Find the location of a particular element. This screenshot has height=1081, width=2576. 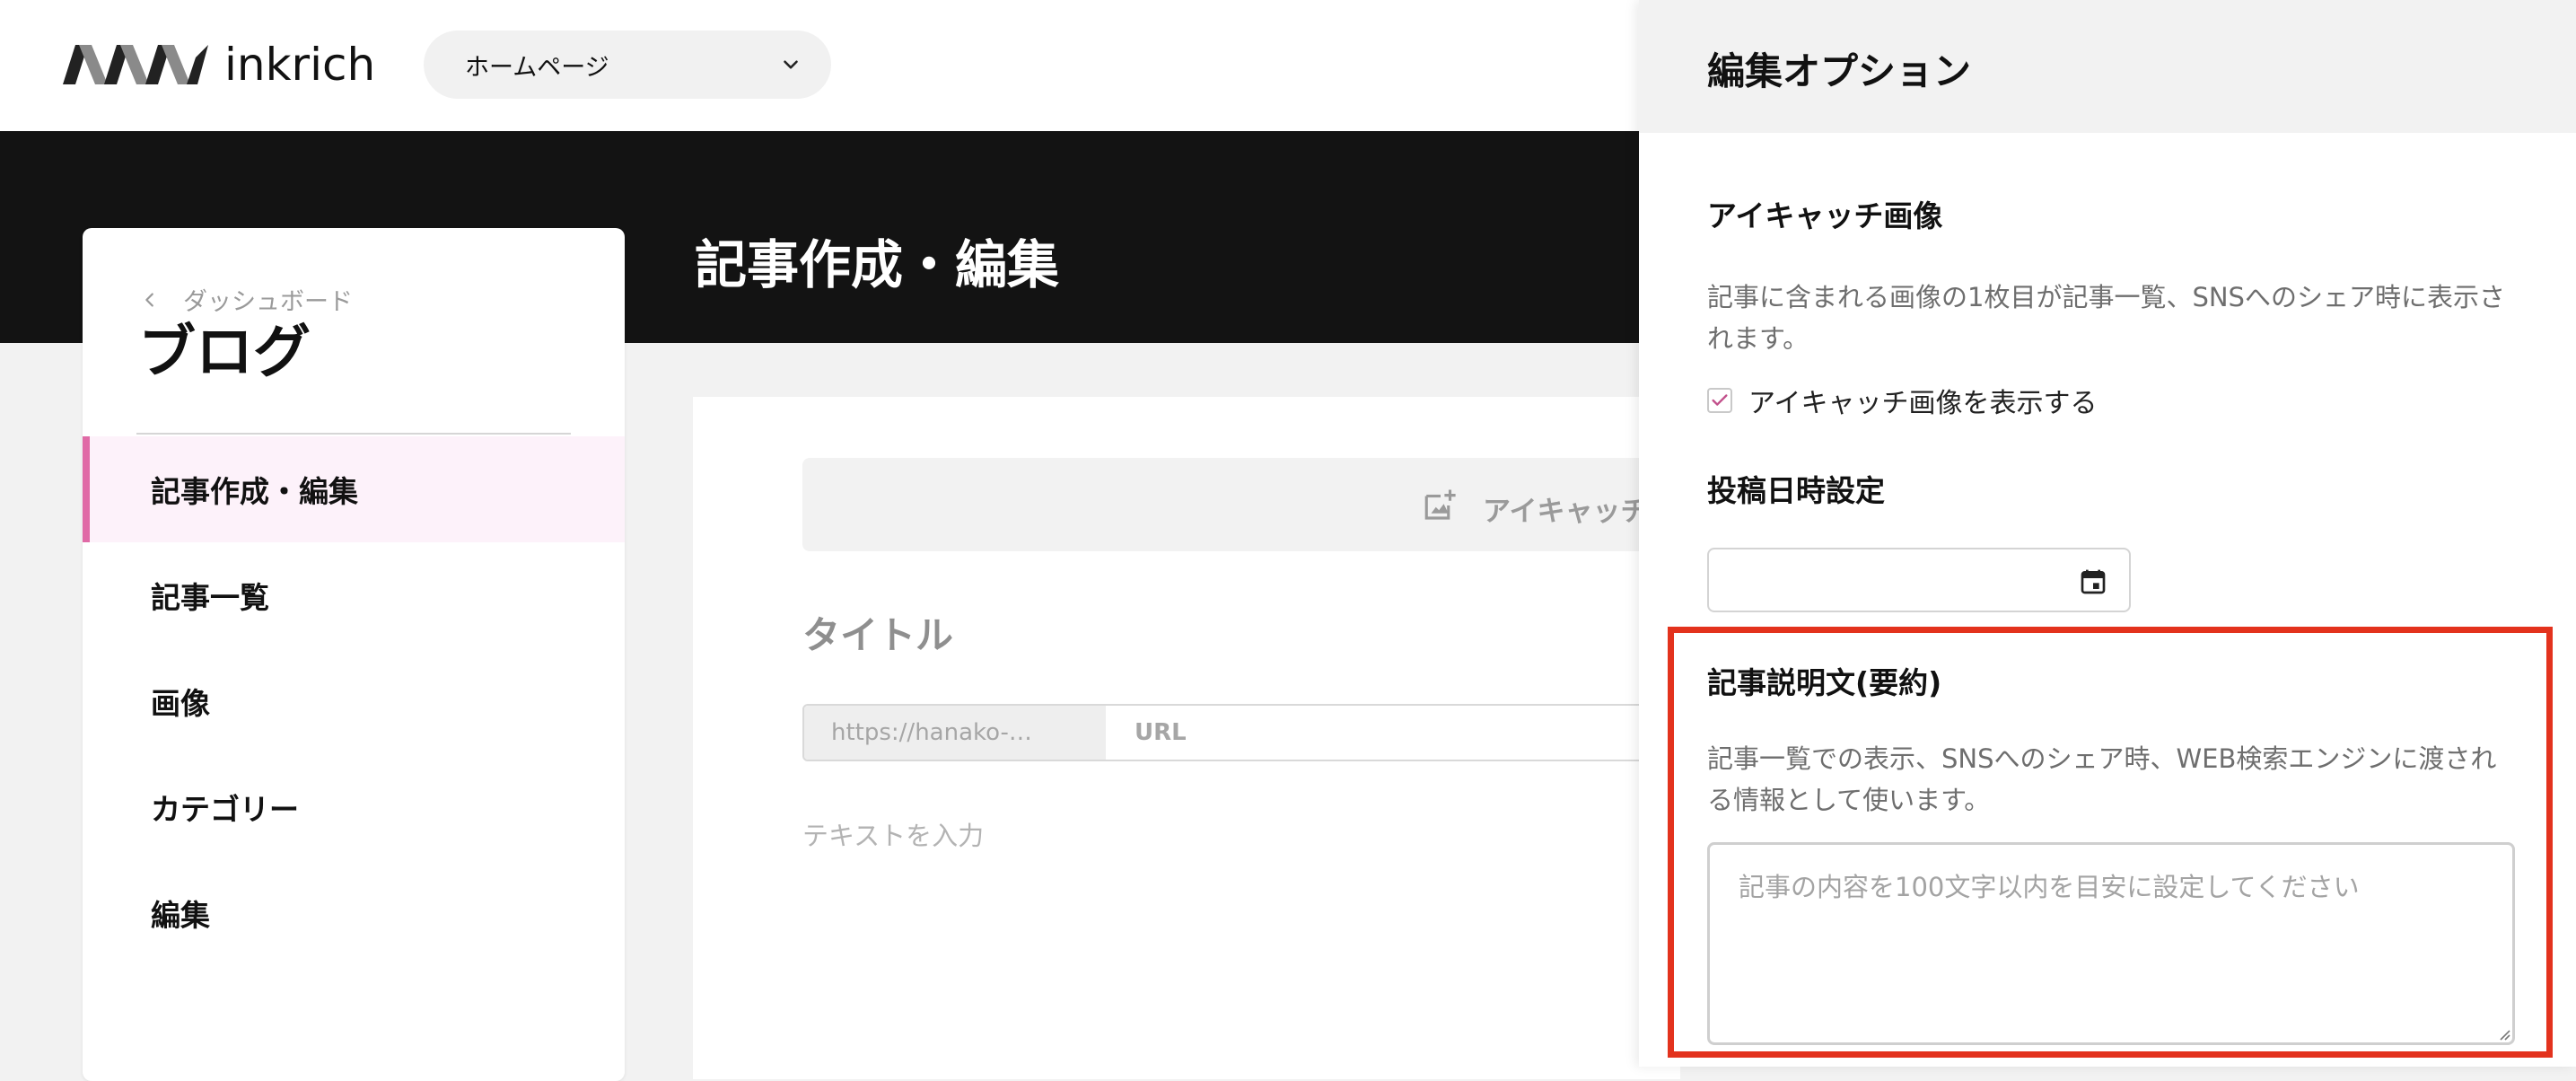

add-photo-icon is located at coordinates (1440, 504).